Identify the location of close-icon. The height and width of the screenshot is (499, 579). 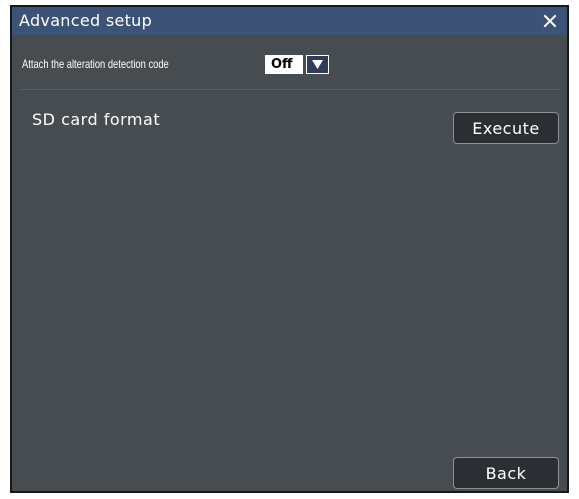
(550, 21).